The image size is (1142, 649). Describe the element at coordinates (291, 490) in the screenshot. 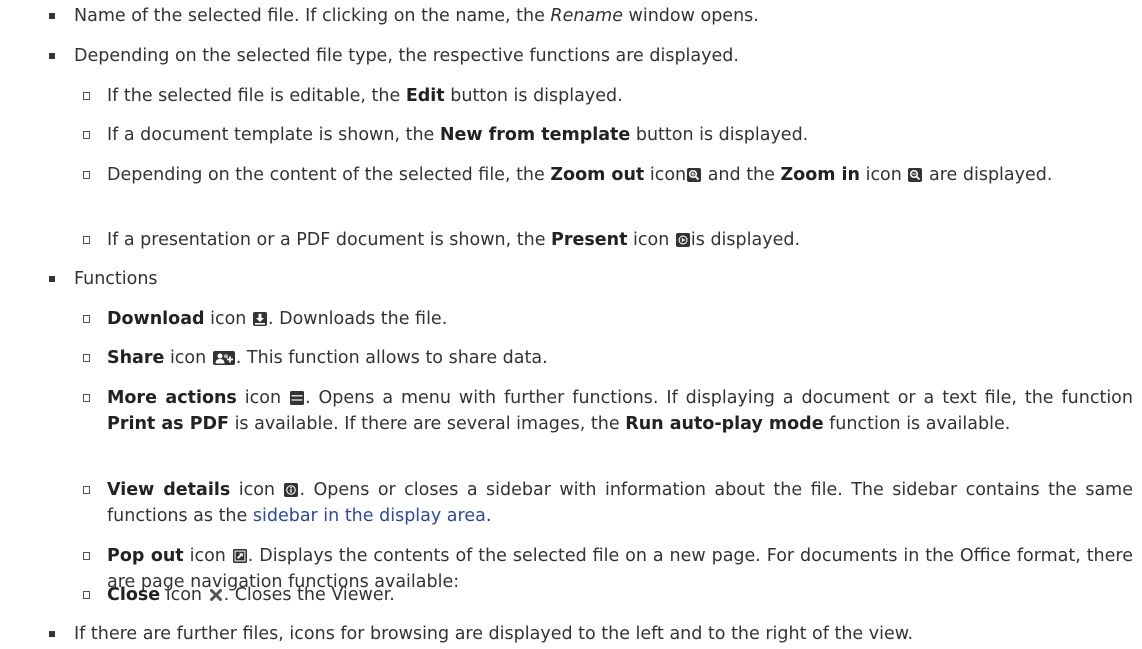

I see `view-details-icon` at that location.